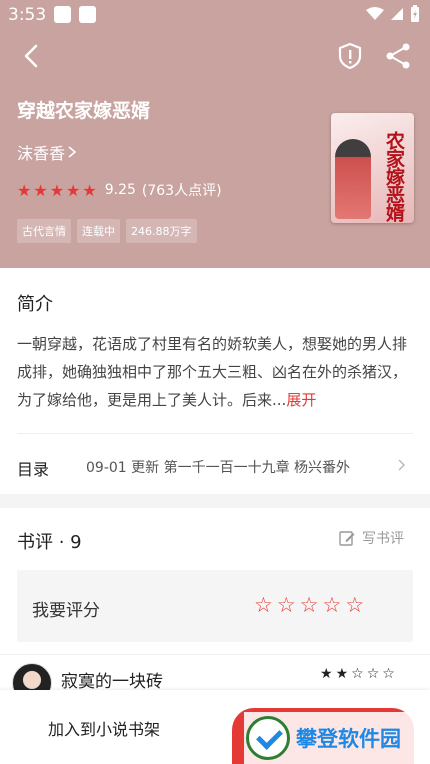 The width and height of the screenshot is (430, 764). Describe the element at coordinates (104, 728) in the screenshot. I see `add-to-shelf-button: 加入到小说书架` at that location.